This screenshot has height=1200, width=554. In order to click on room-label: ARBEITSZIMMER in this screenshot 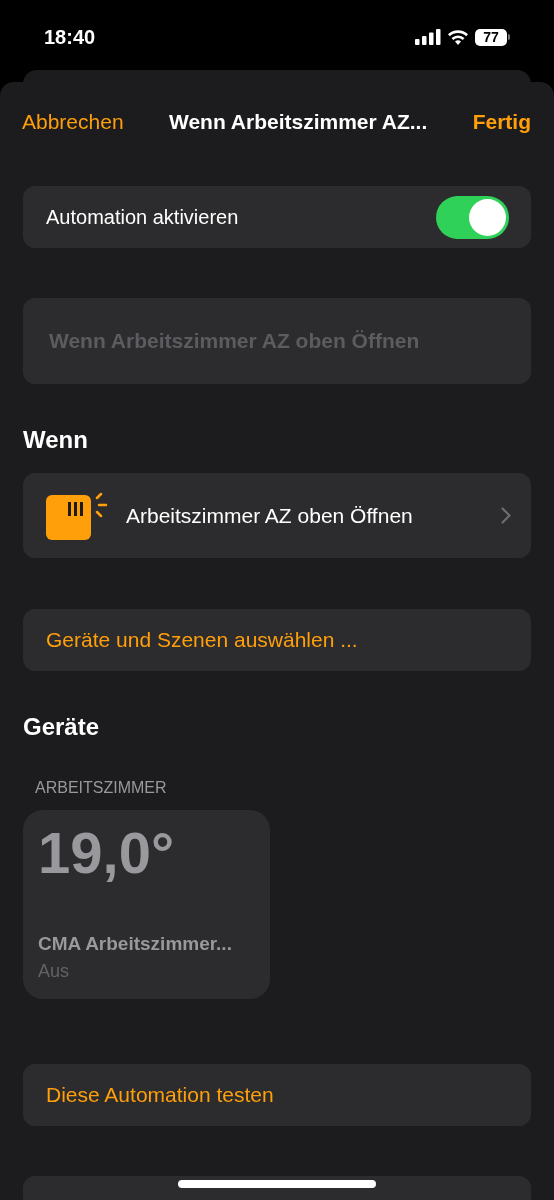, I will do `click(101, 788)`.